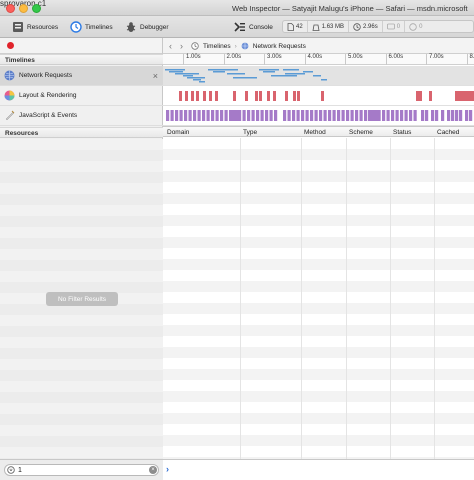 The width and height of the screenshot is (474, 480). I want to click on column-type: Type, so click(250, 132).